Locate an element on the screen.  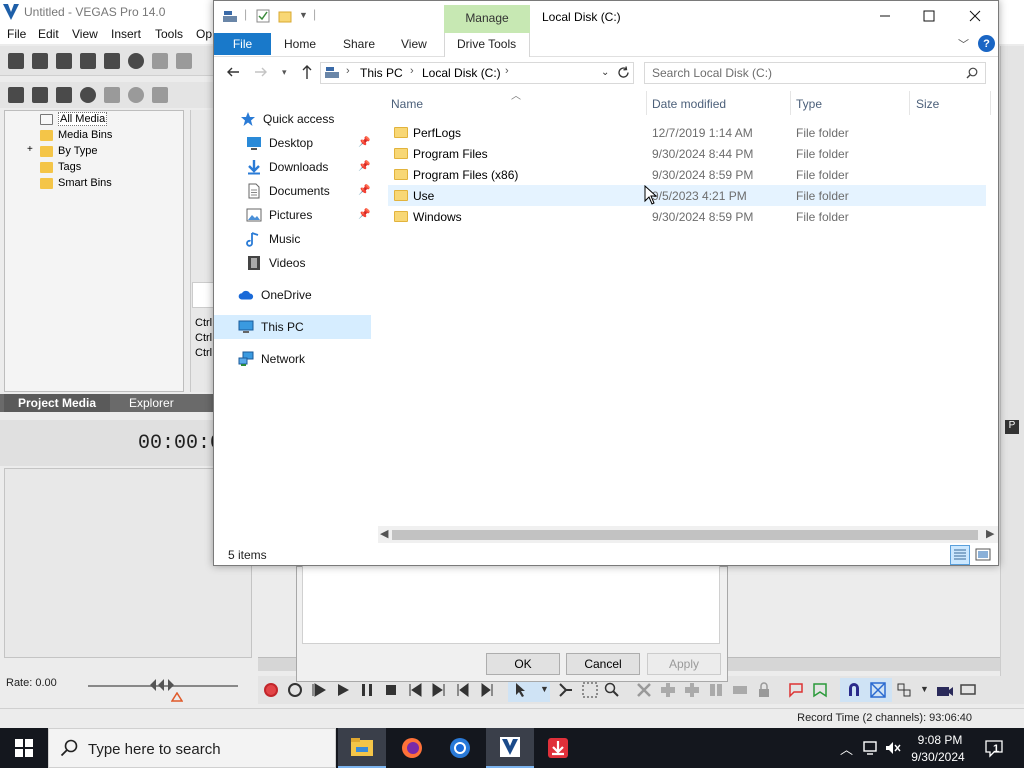
stop-icon is located at coordinates (391, 690).